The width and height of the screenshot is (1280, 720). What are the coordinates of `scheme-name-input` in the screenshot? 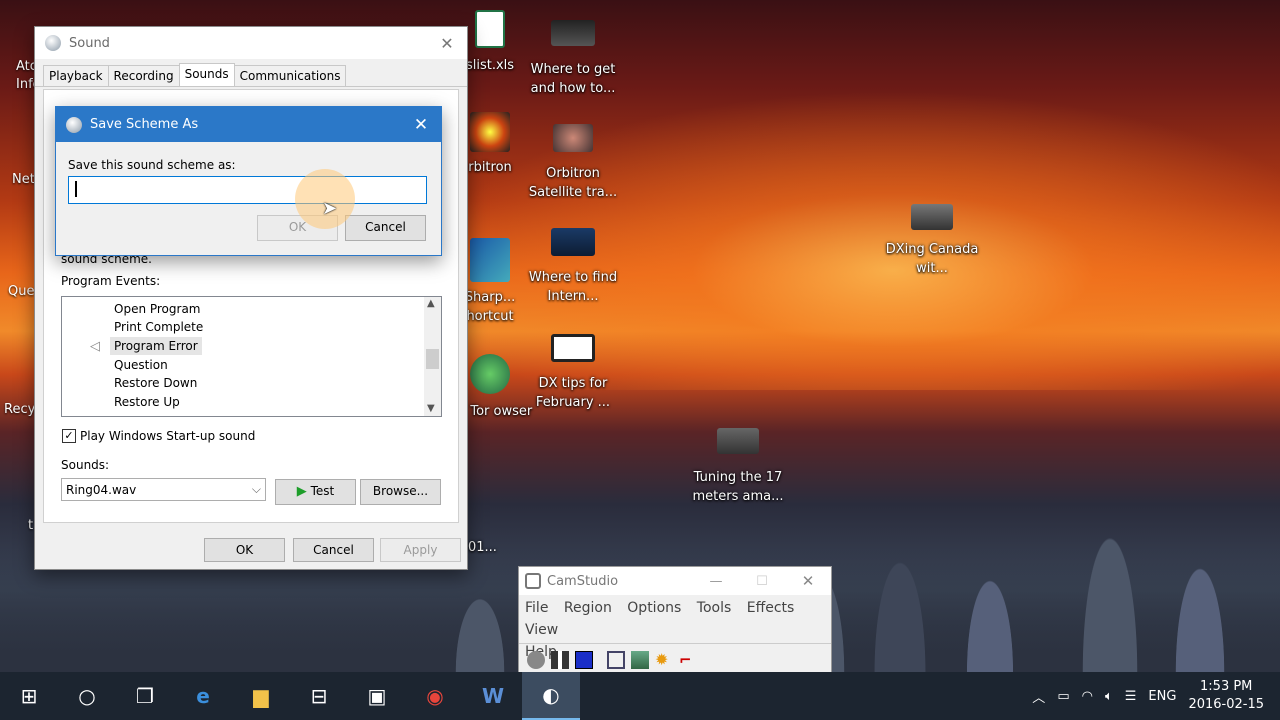 It's located at (247, 190).